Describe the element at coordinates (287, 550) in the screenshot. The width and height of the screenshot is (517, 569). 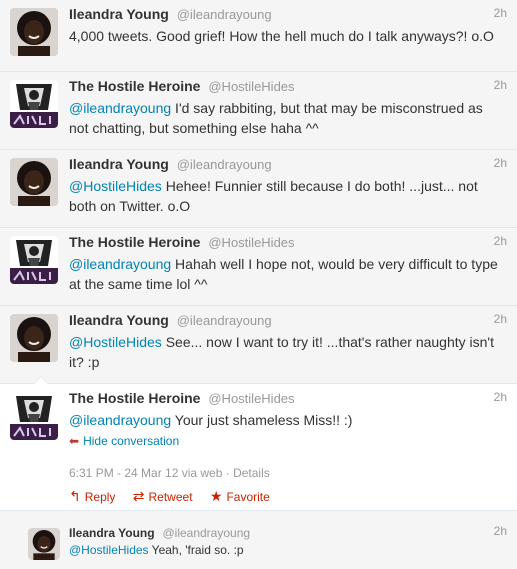
I see `tweet-text: @HostileHides Yeah, 'fraid so. :p` at that location.